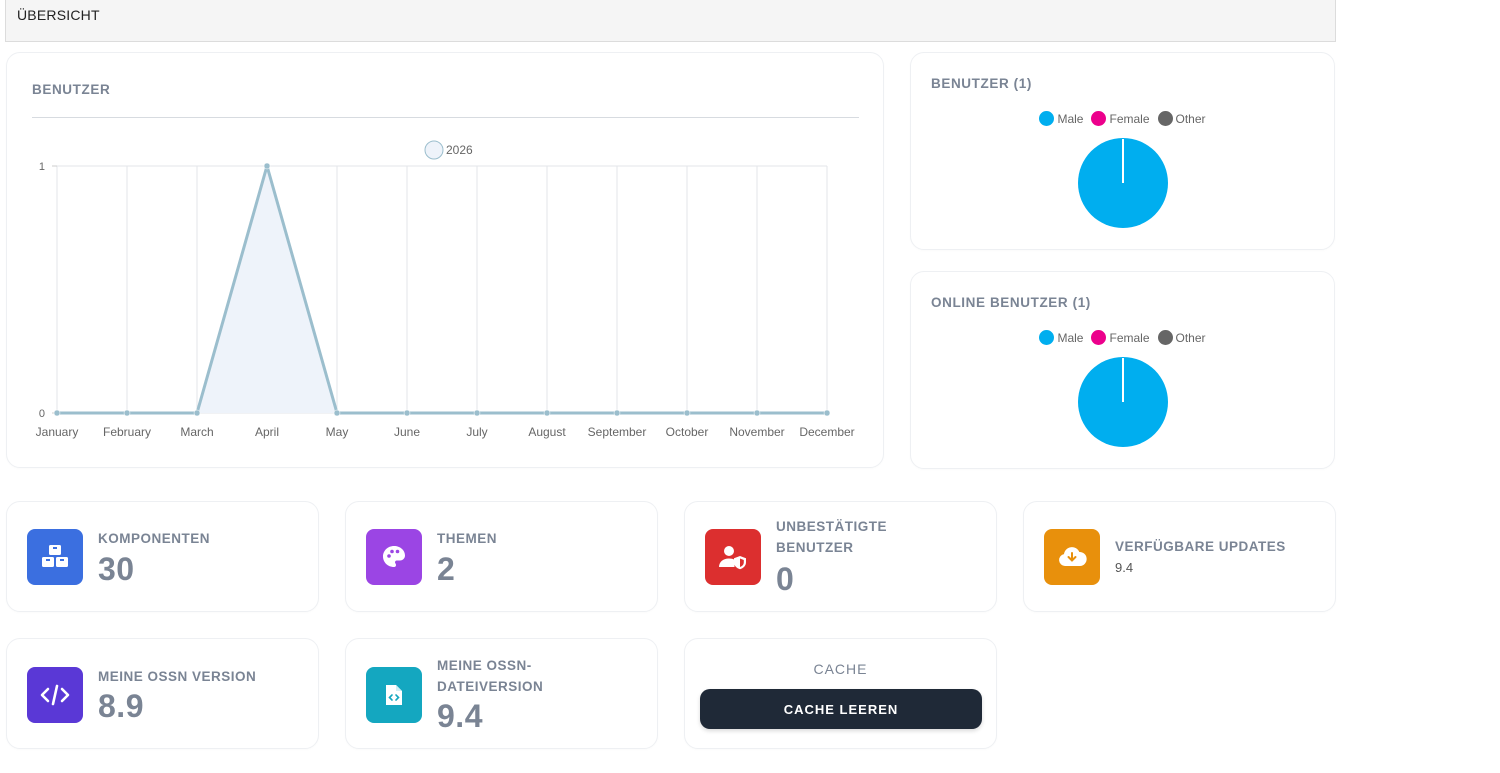 This screenshot has height=773, width=1500. I want to click on x-tick-label: October, so click(687, 432).